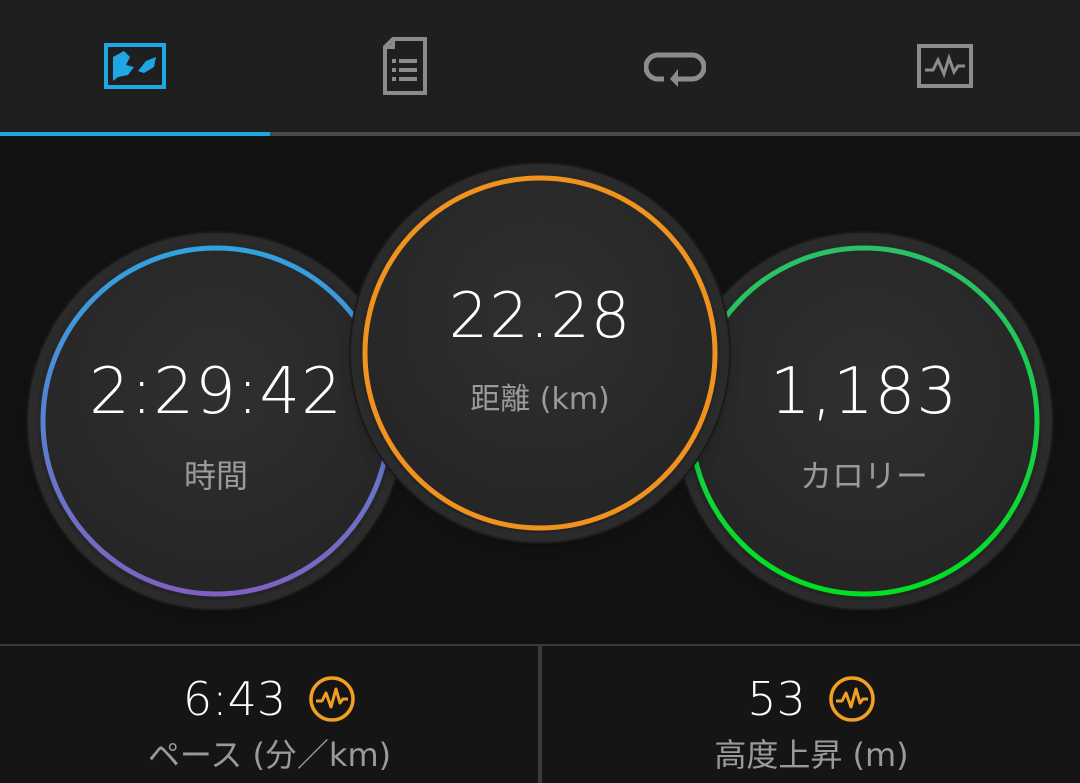 The width and height of the screenshot is (1080, 783). I want to click on tab-details, so click(405, 66).